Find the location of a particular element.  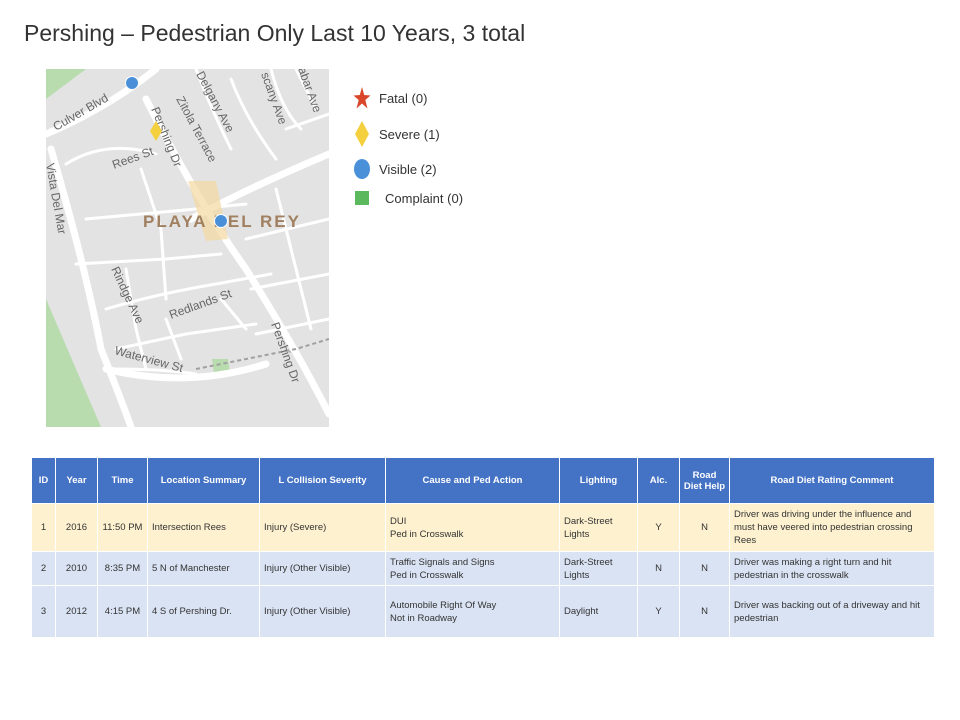

park-area is located at coordinates (66, 84).